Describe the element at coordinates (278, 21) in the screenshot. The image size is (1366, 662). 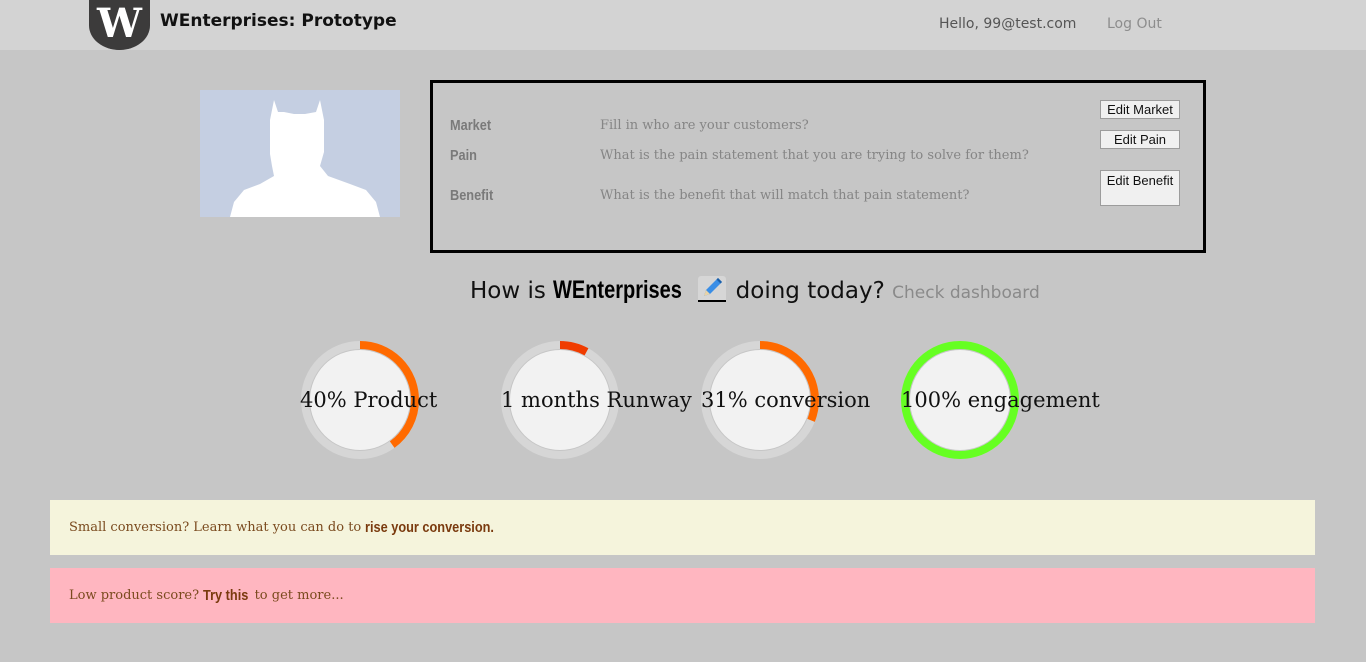
I see `app-title: WEnterprises: Prototype` at that location.